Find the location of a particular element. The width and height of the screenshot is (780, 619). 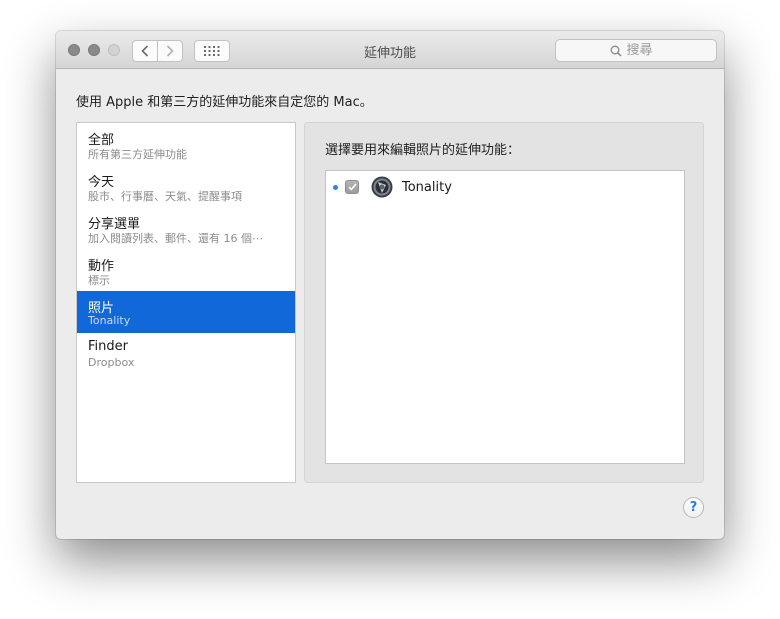

tonality-app-icon is located at coordinates (382, 187).